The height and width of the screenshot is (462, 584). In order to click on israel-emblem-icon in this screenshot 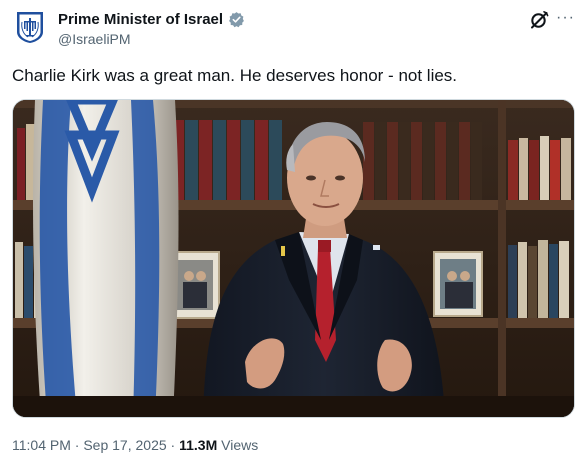, I will do `click(30, 27)`.